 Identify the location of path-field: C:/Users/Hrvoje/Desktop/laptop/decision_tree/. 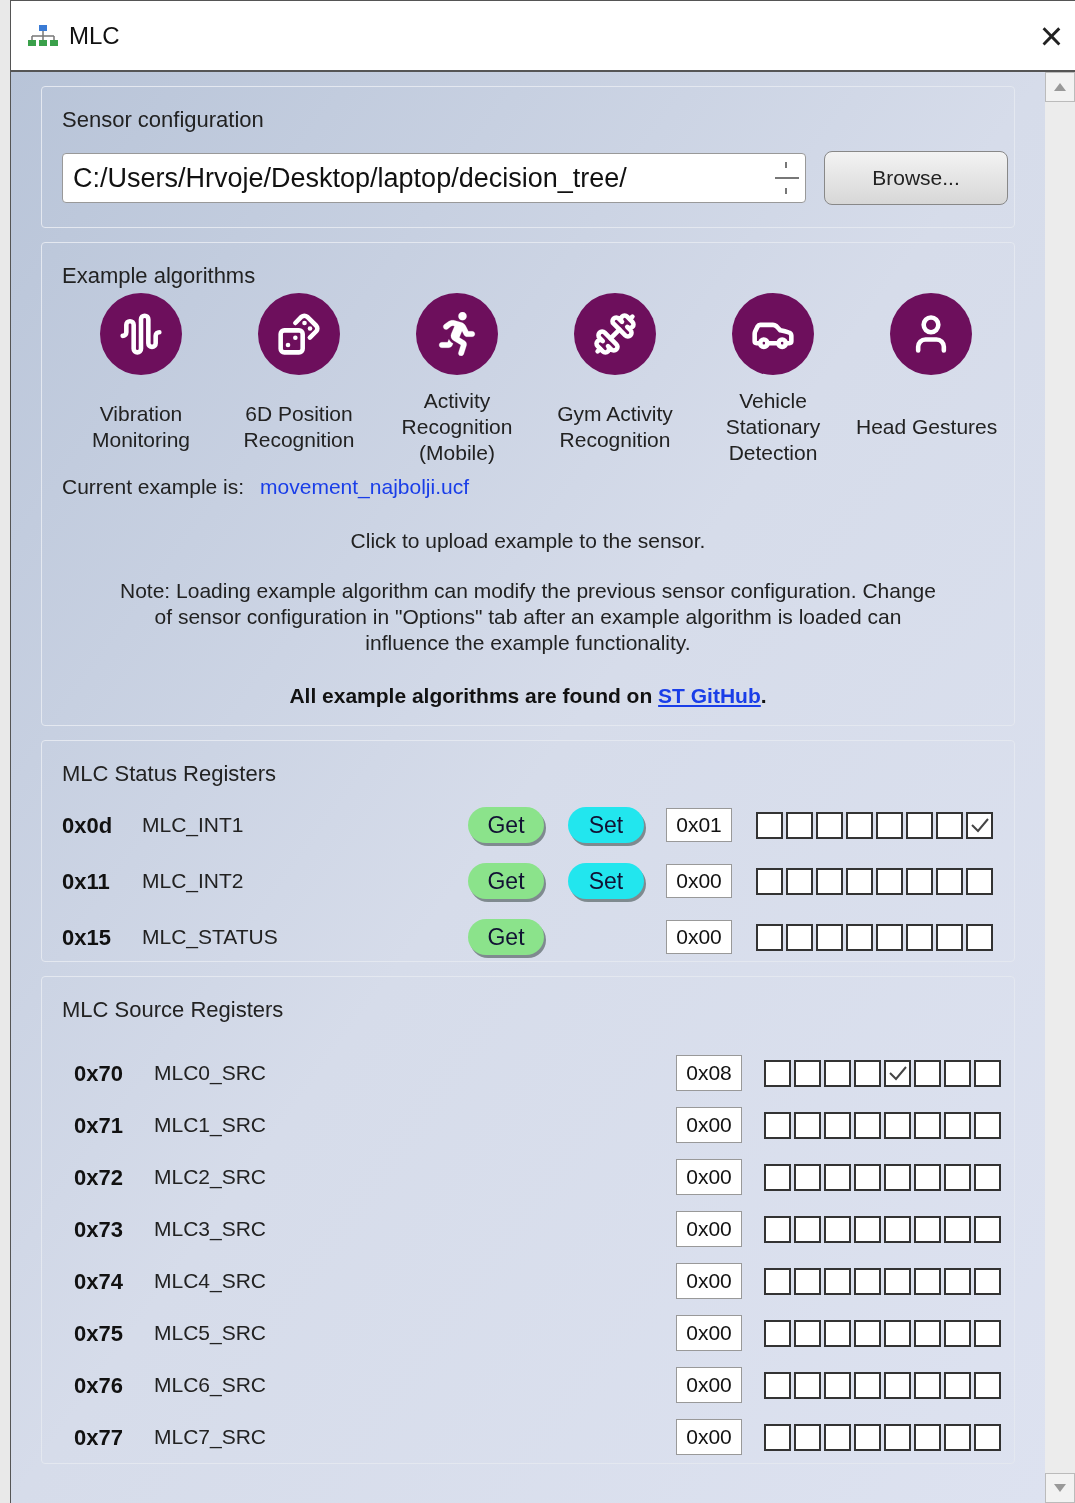
(434, 178).